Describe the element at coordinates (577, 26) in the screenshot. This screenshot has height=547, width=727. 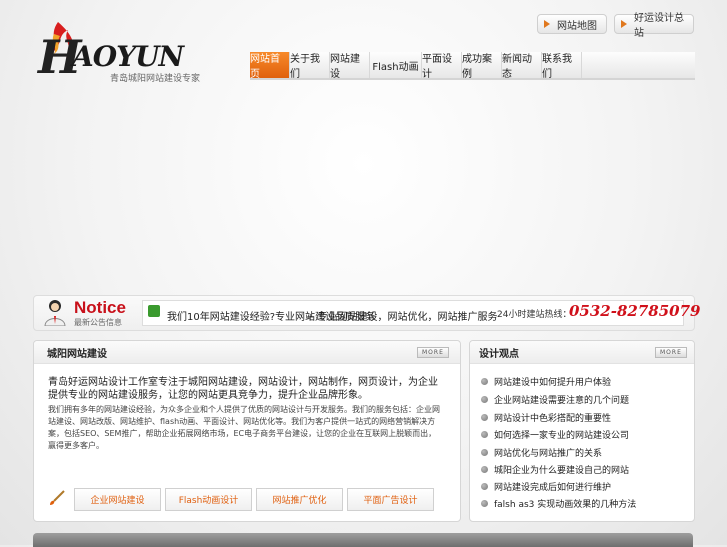
I see `sitemap-label: 网站地图` at that location.